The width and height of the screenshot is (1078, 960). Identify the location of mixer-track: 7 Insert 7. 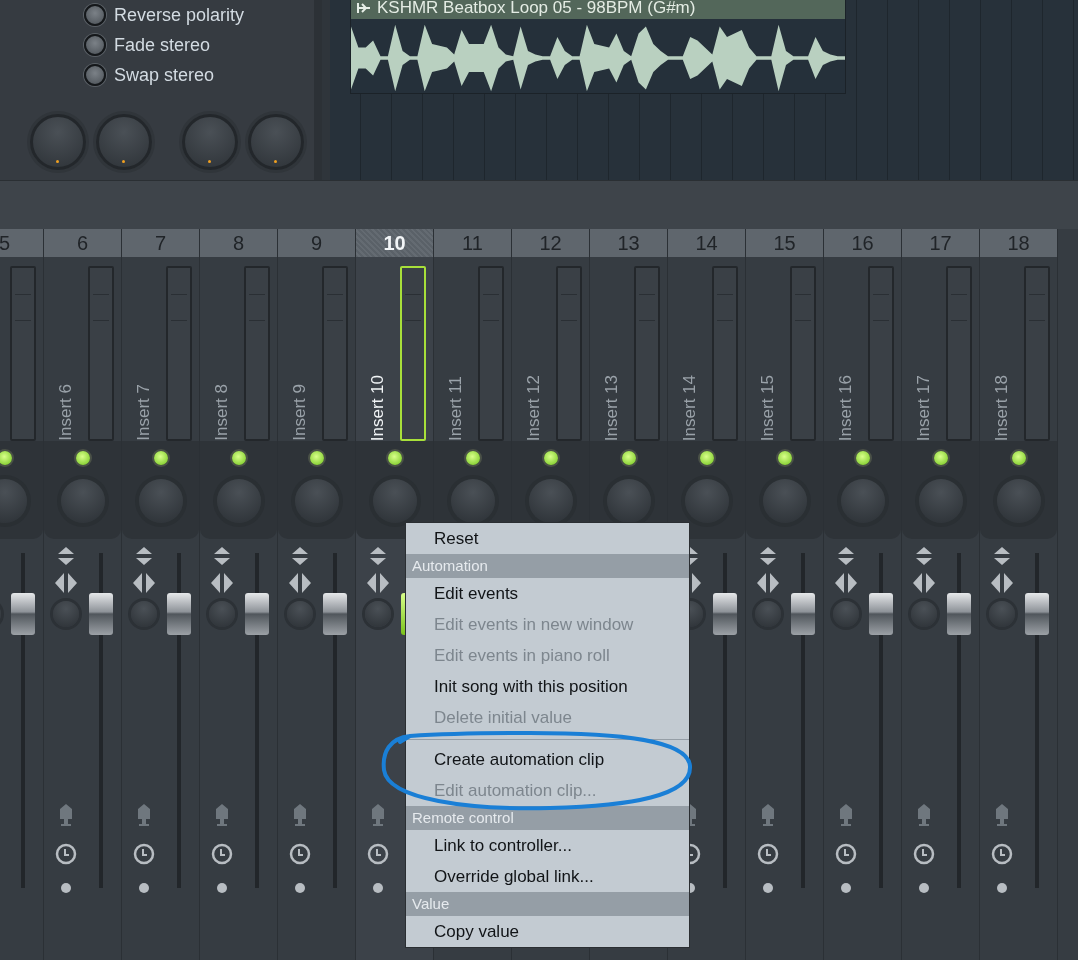
(160, 594).